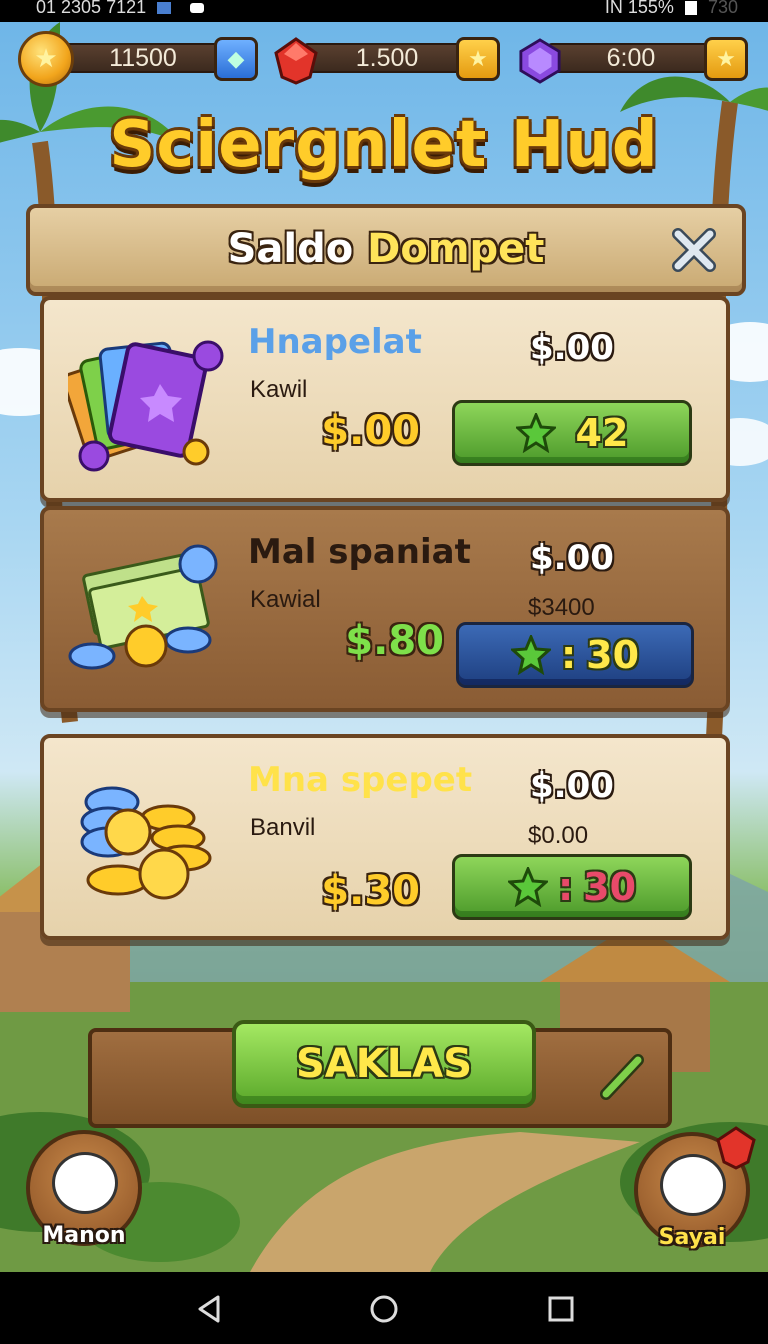  I want to click on notification-icon, so click(164, 8).